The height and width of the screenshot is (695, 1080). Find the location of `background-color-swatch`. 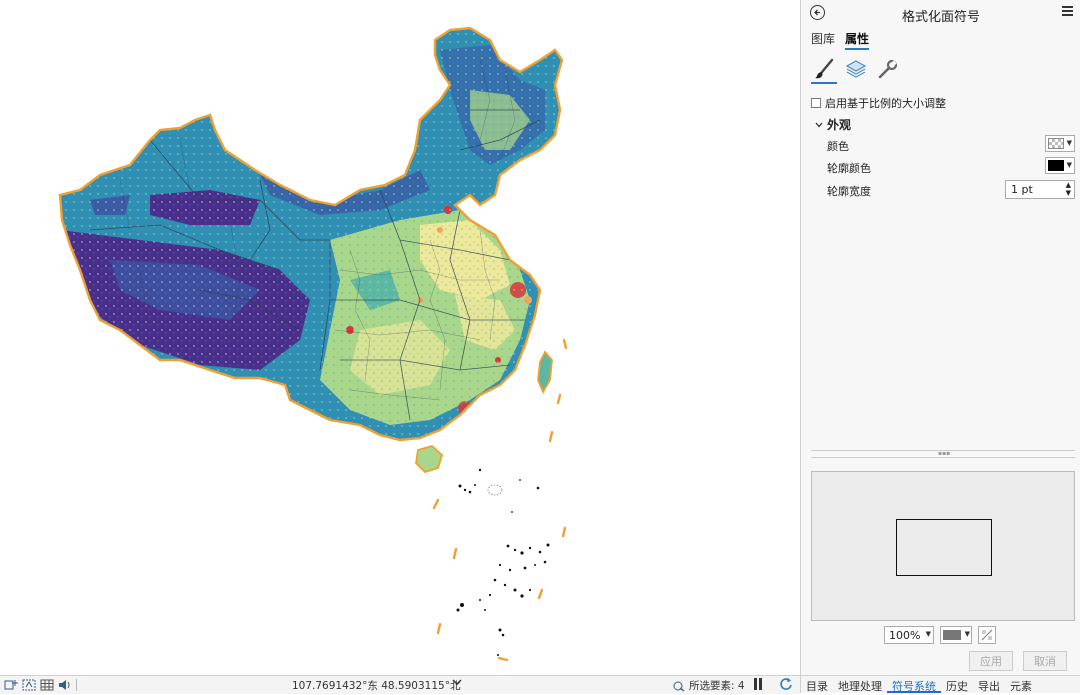

background-color-swatch is located at coordinates (952, 635).